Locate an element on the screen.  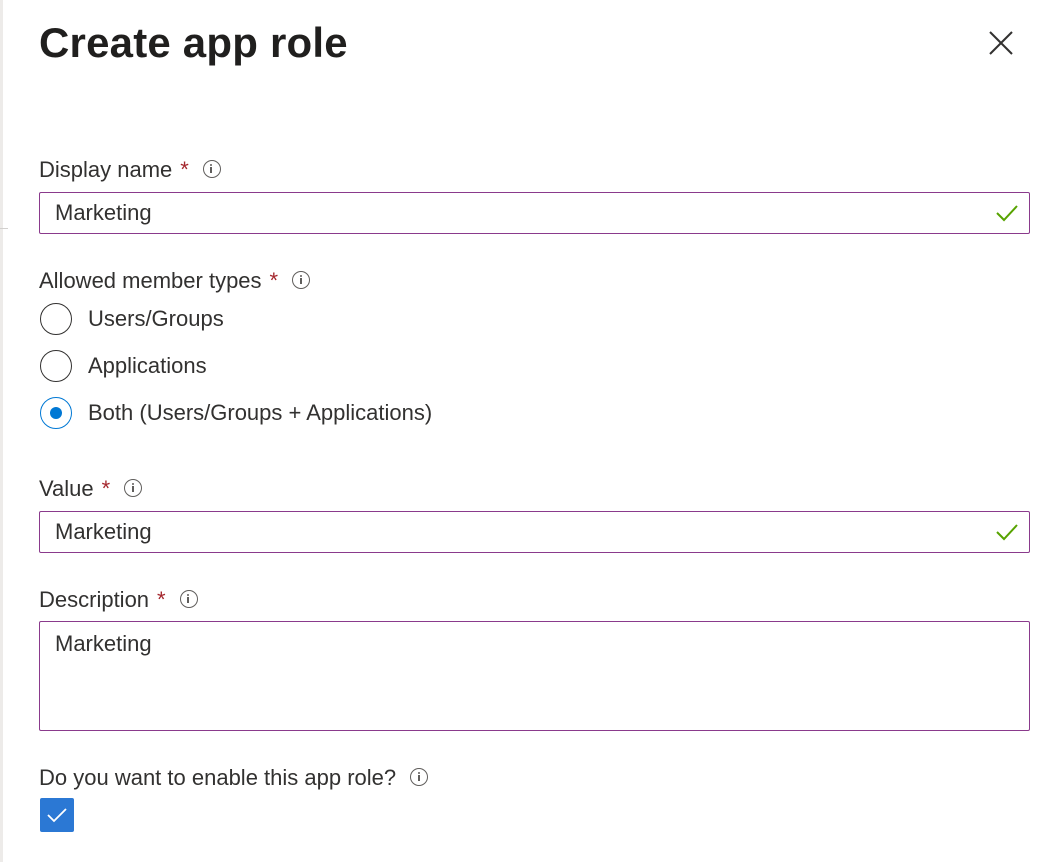
radio-button-selected is located at coordinates (56, 413).